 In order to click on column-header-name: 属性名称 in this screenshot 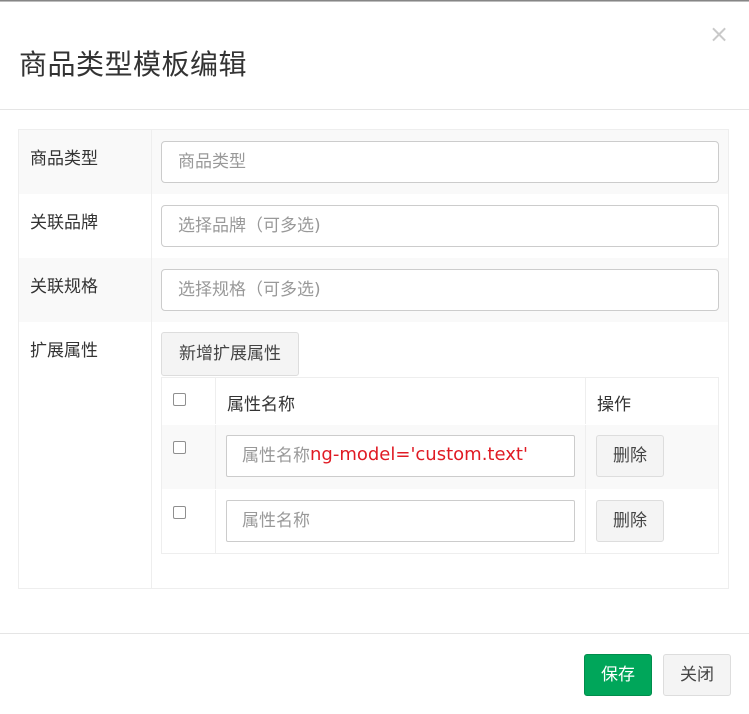, I will do `click(261, 405)`.